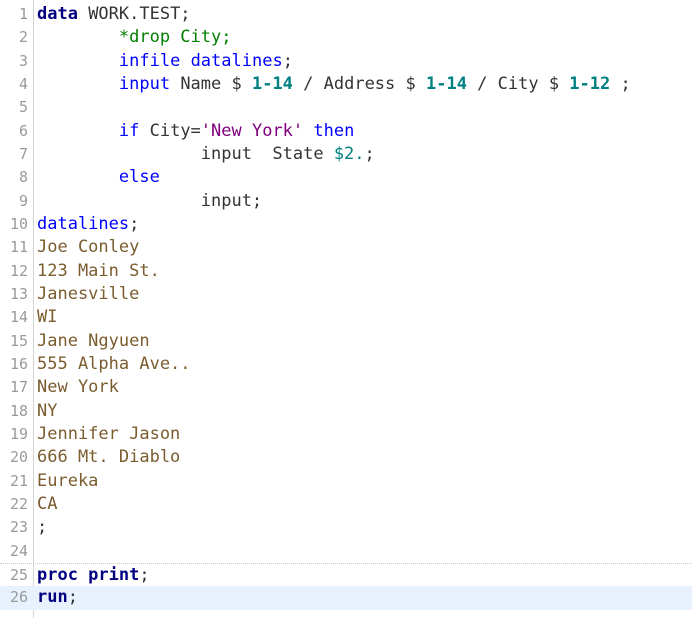 Image resolution: width=692 pixels, height=618 pixels. Describe the element at coordinates (359, 83) in the screenshot. I see `code-token: / Address $` at that location.